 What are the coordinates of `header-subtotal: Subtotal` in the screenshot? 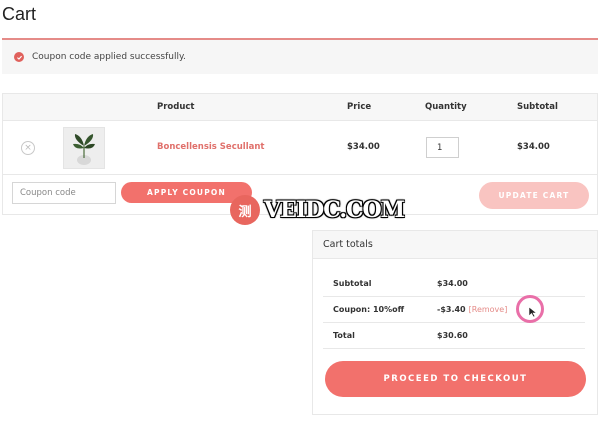 It's located at (537, 107).